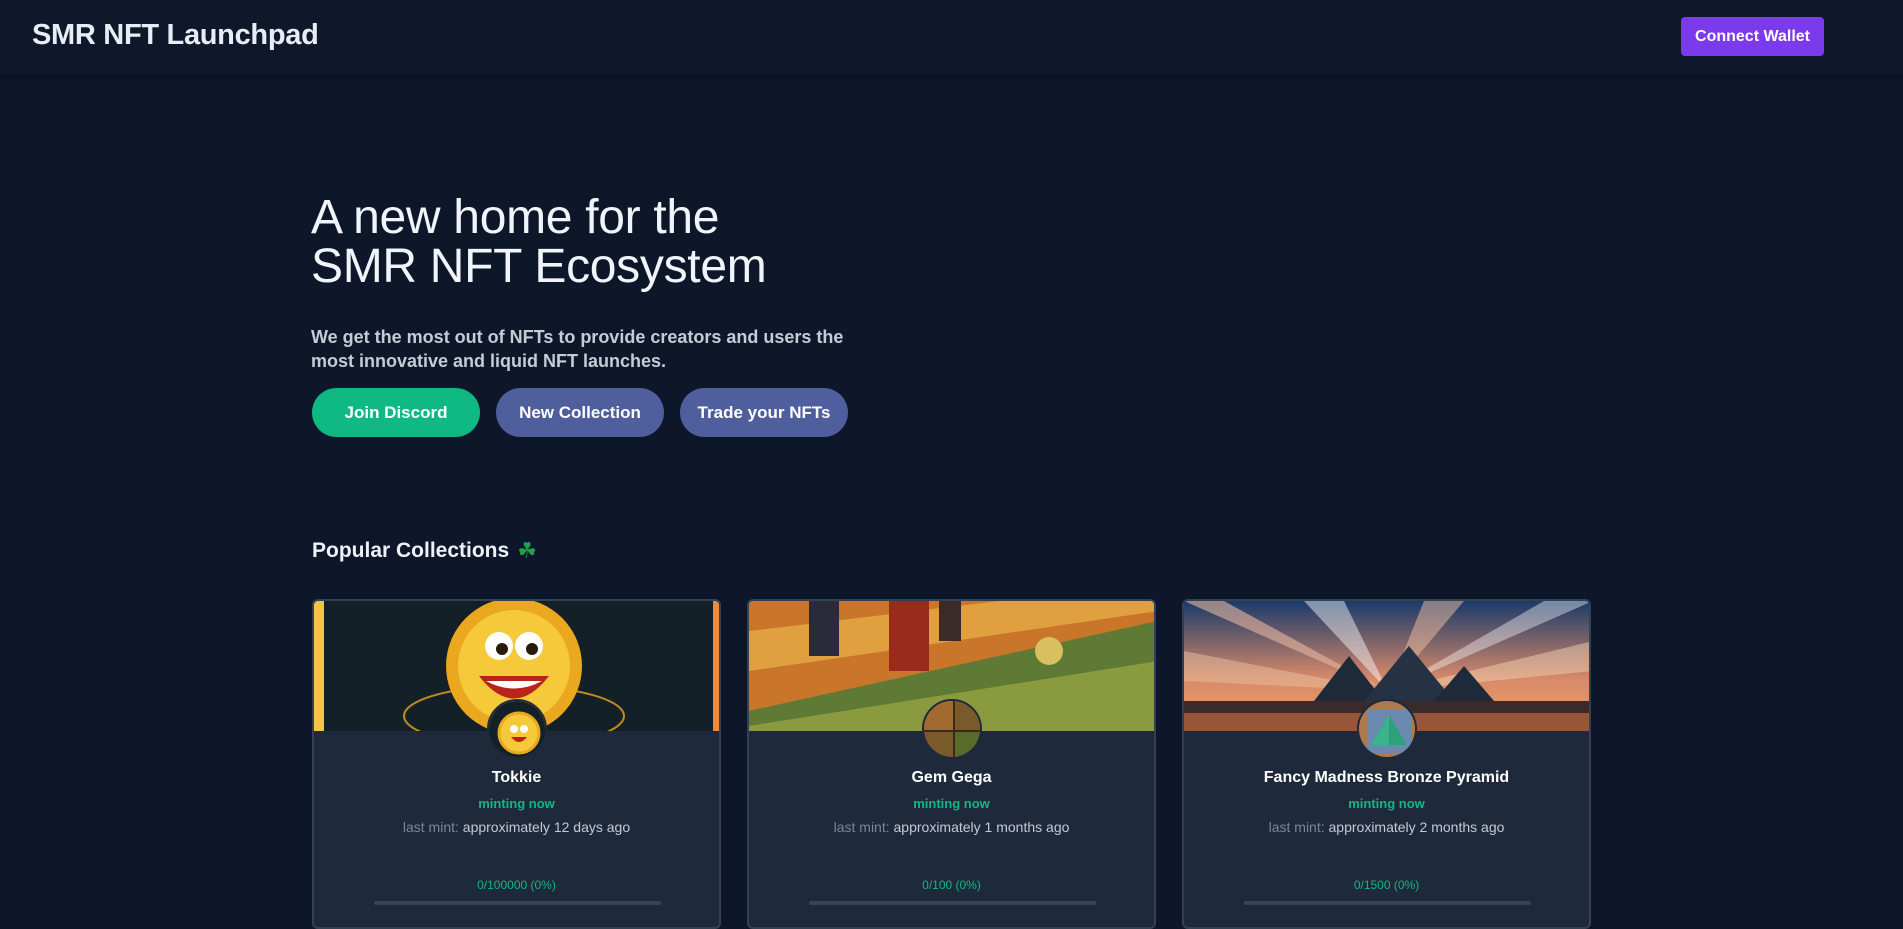 The width and height of the screenshot is (1903, 929). I want to click on connect-wallet-button: Connect Wallet, so click(1752, 36).